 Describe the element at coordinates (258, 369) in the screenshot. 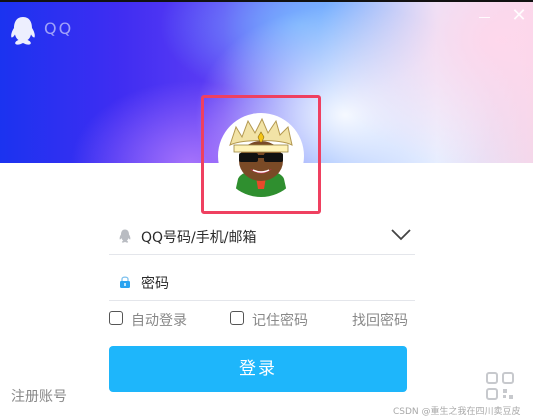

I see `login-button: 登录` at that location.